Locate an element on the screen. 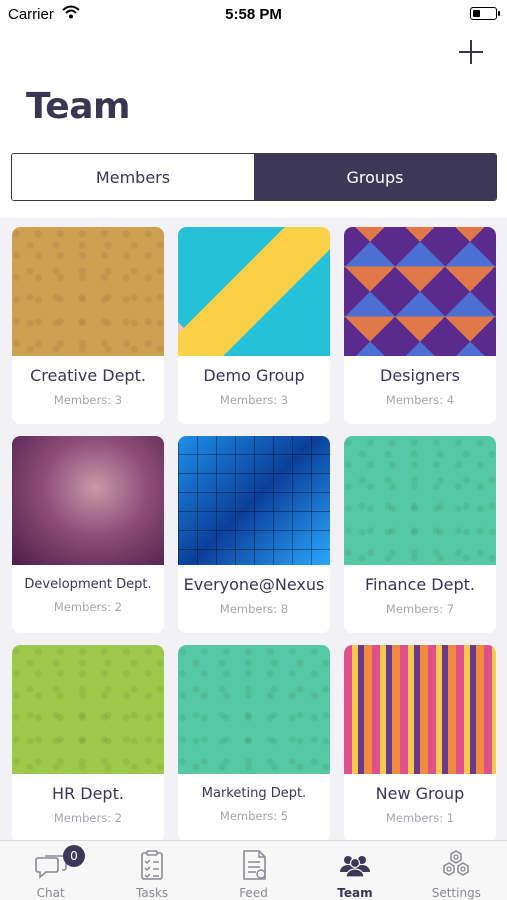 This screenshot has height=900, width=507. group-name: Everyone@Nexus is located at coordinates (254, 584).